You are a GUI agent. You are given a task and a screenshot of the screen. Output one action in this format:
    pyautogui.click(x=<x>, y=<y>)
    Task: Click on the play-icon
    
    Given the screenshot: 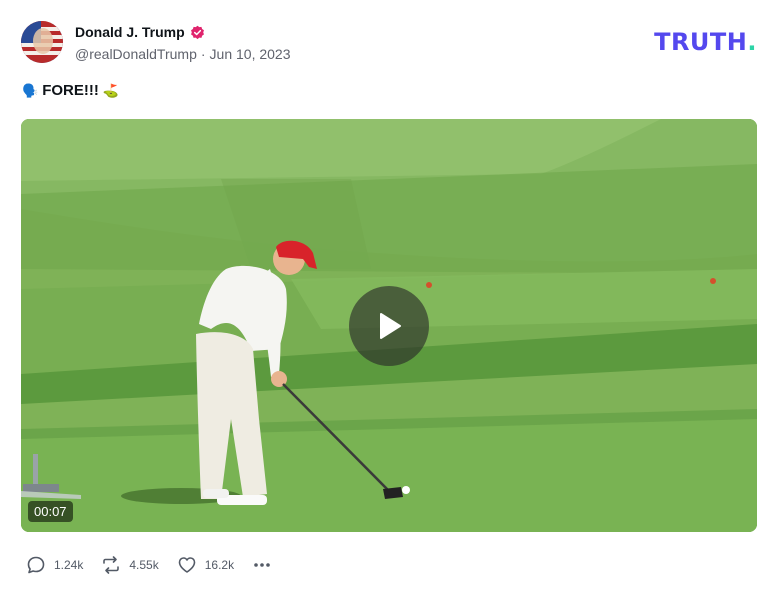 What is the action you would take?
    pyautogui.click(x=390, y=326)
    